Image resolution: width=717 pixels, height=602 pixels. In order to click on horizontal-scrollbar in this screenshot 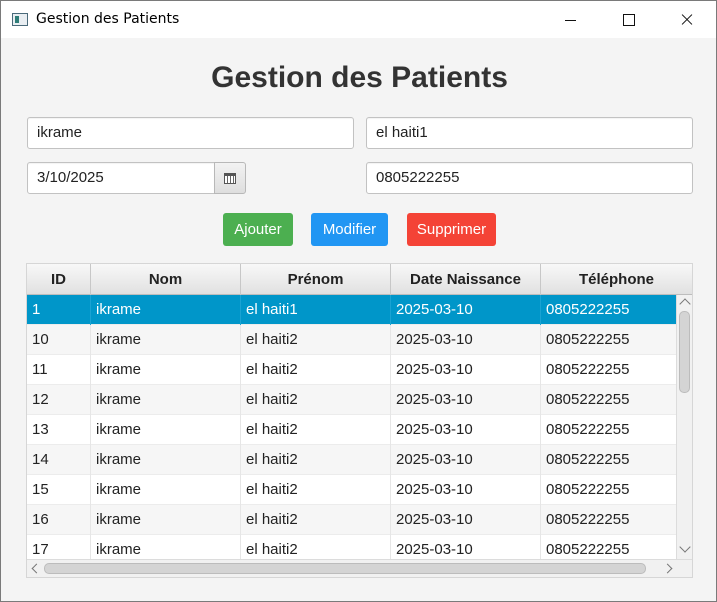, I will do `click(359, 568)`.